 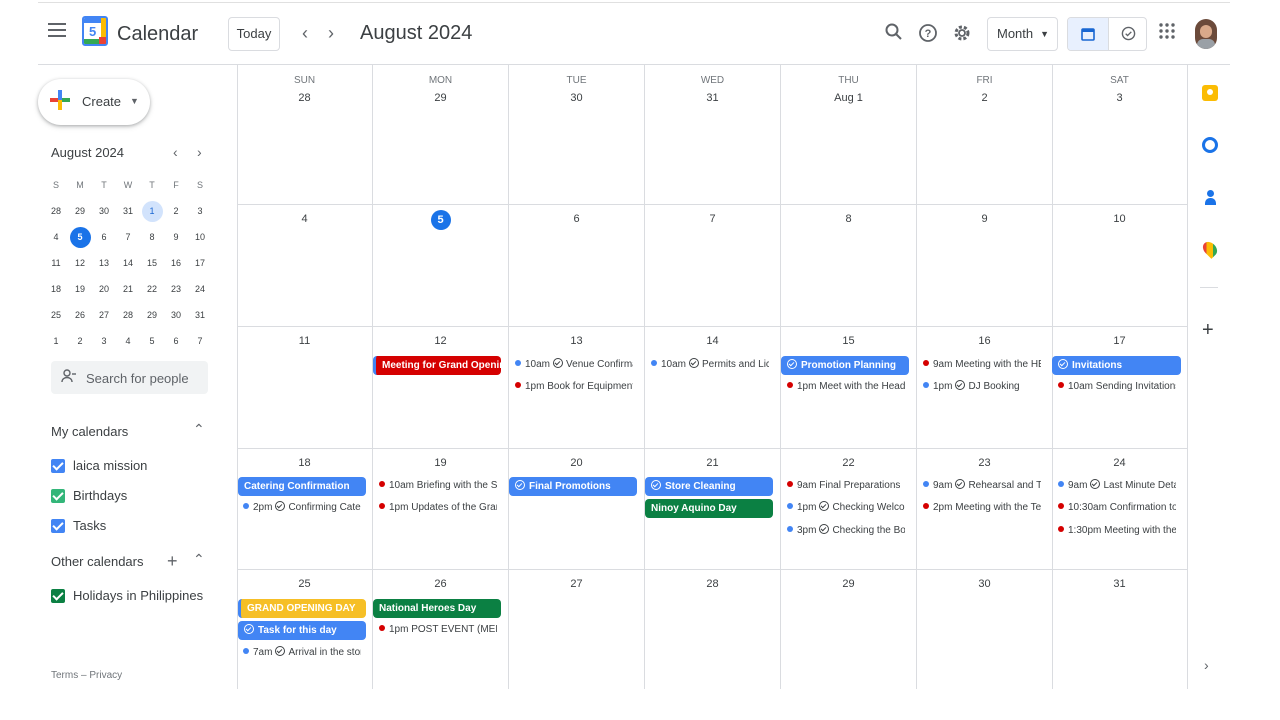 What do you see at coordinates (199, 429) in the screenshot?
I see `chevron-up-icon: ⌃` at bounding box center [199, 429].